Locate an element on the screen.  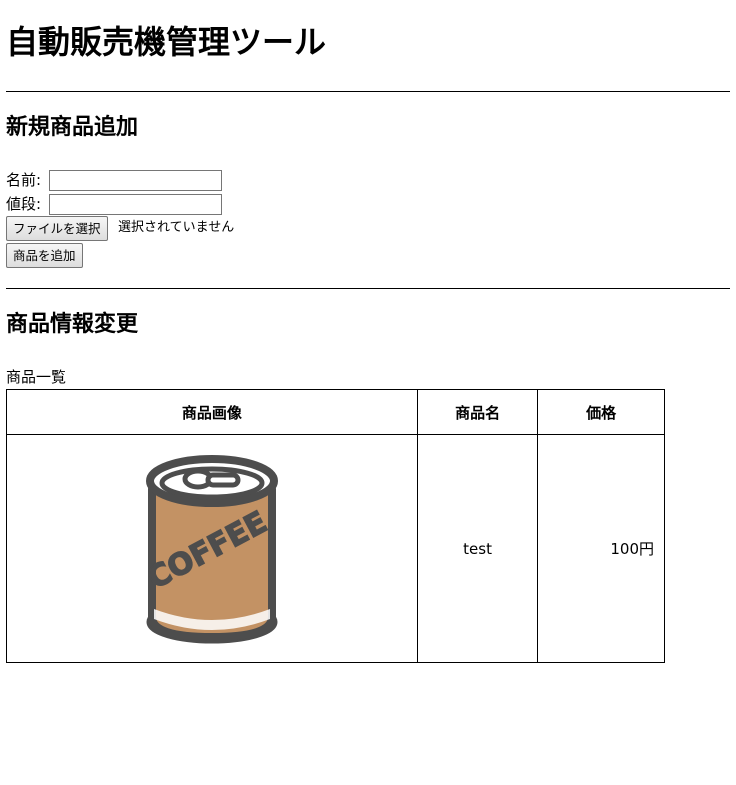
choose-file-button: ファイルを選択 is located at coordinates (57, 228).